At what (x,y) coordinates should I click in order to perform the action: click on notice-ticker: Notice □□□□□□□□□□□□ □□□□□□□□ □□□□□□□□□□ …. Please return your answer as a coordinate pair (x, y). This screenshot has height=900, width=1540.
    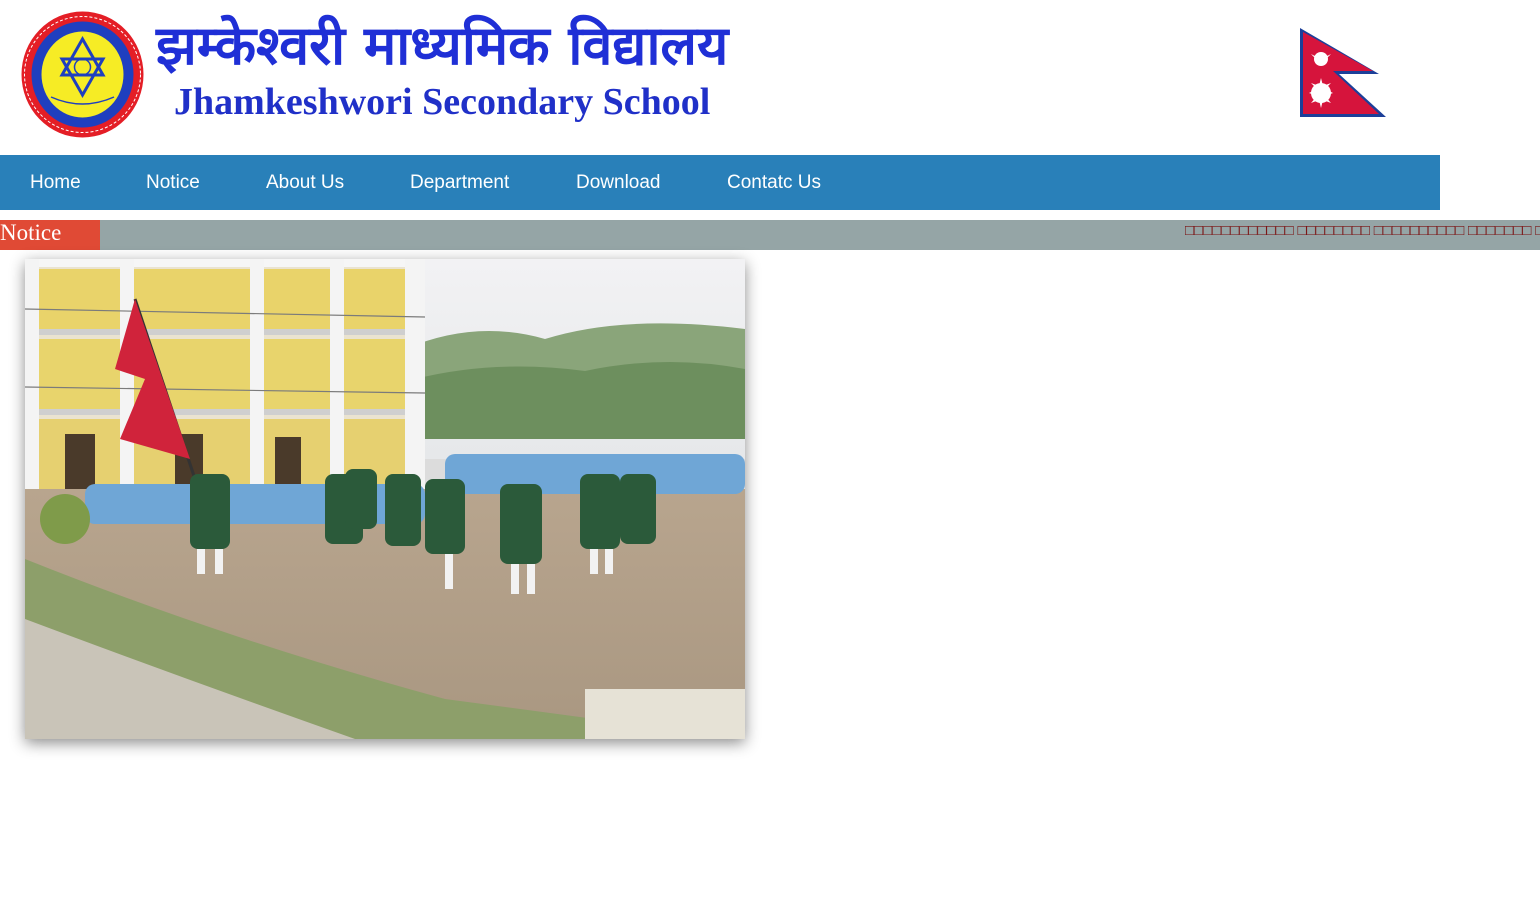
    Looking at the image, I should click on (770, 235).